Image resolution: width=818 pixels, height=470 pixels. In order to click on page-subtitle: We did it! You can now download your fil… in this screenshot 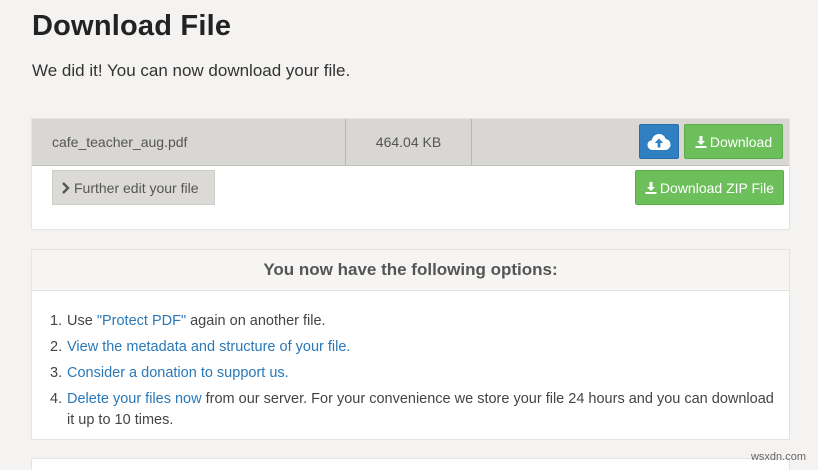, I will do `click(191, 70)`.